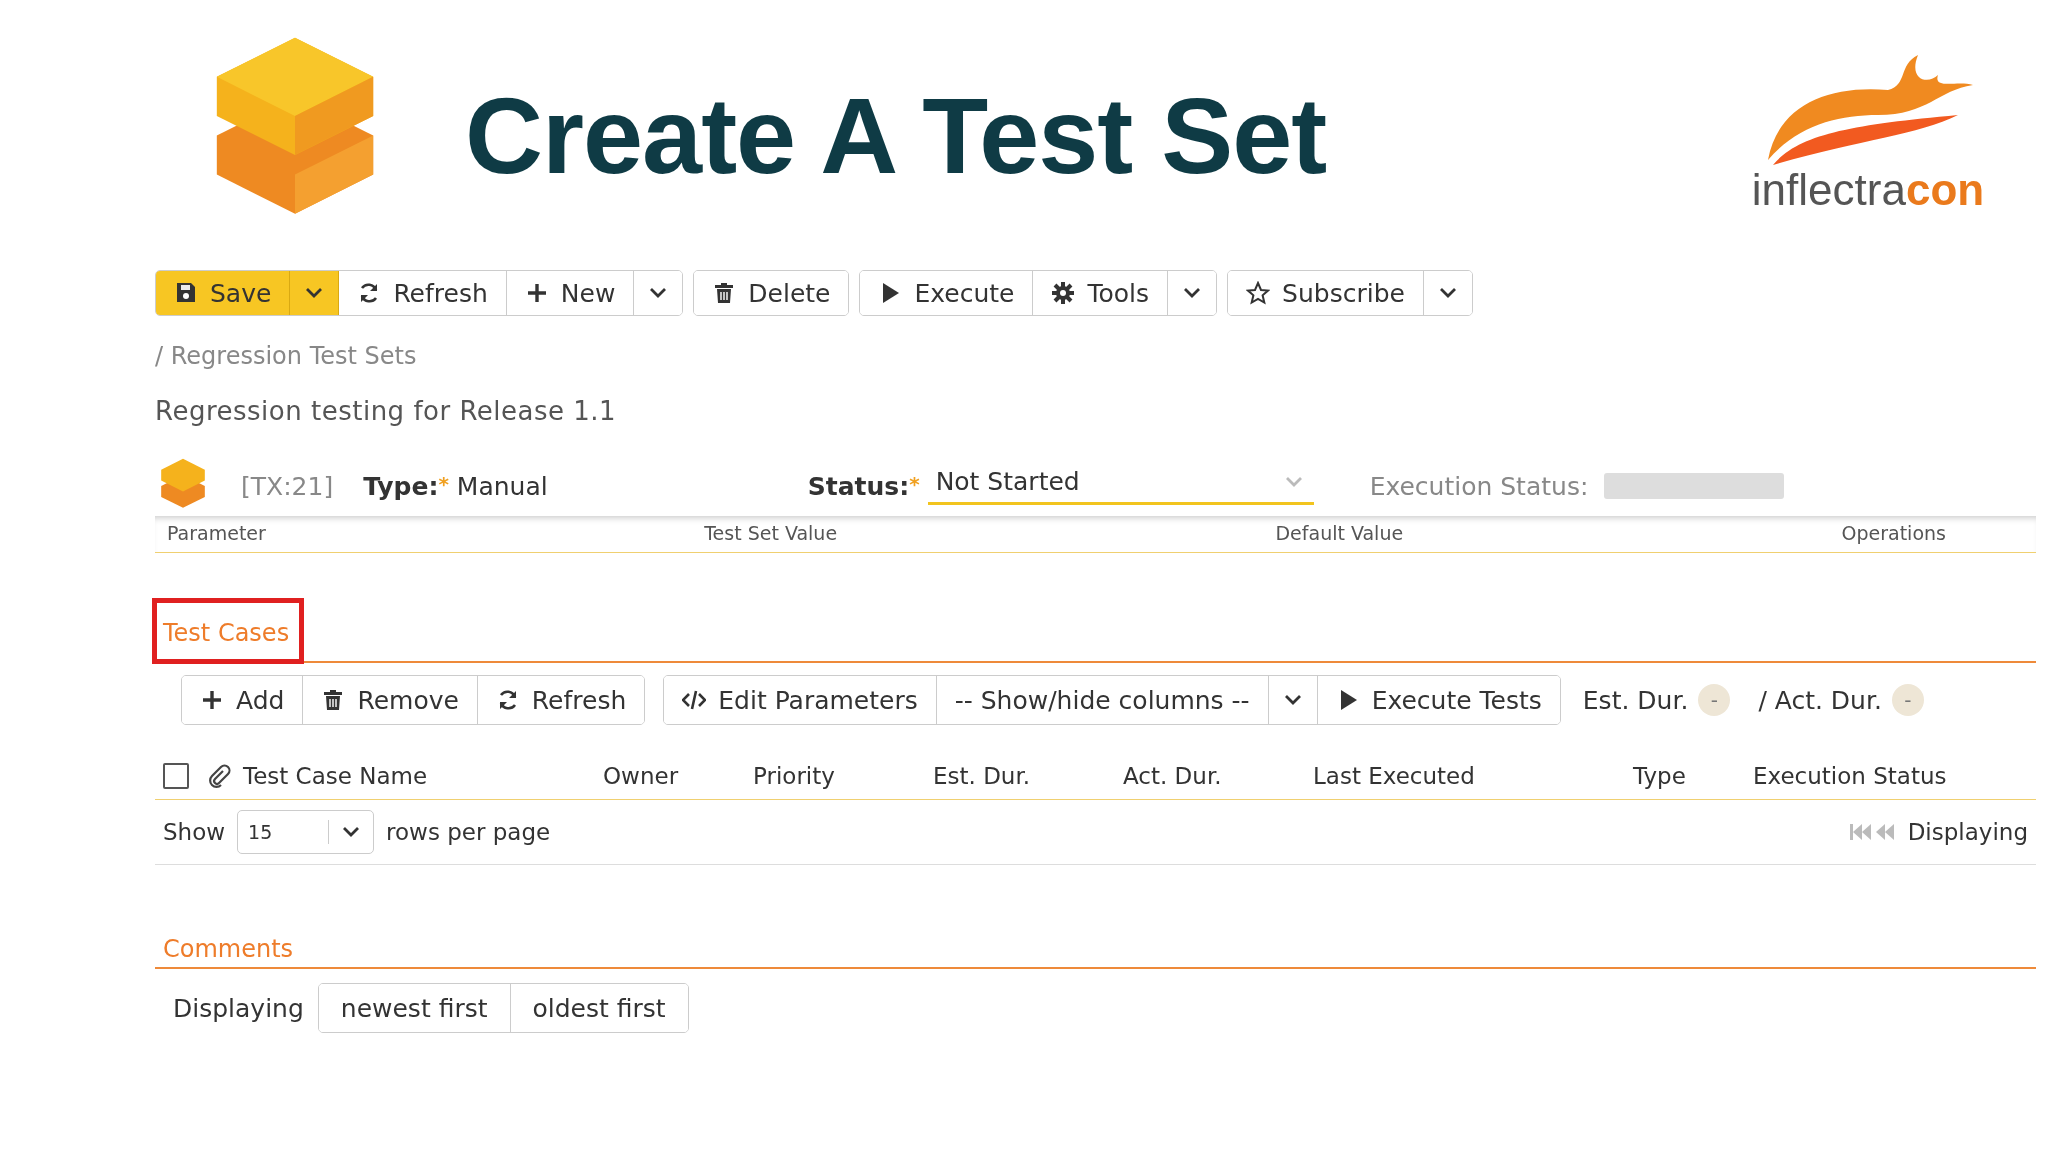 The image size is (2048, 1152). Describe the element at coordinates (800, 700) in the screenshot. I see `toolbar-button: Edit Parameters` at that location.